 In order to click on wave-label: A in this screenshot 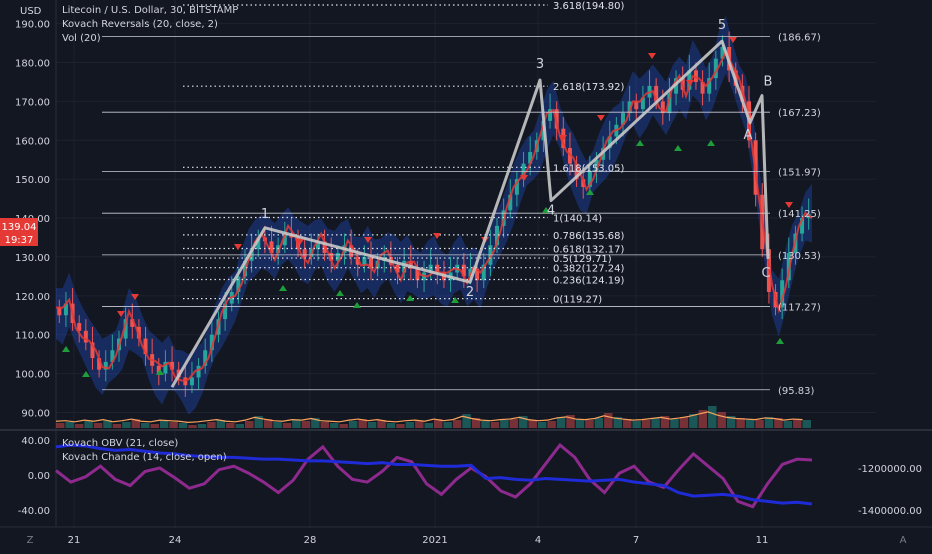, I will do `click(748, 135)`.